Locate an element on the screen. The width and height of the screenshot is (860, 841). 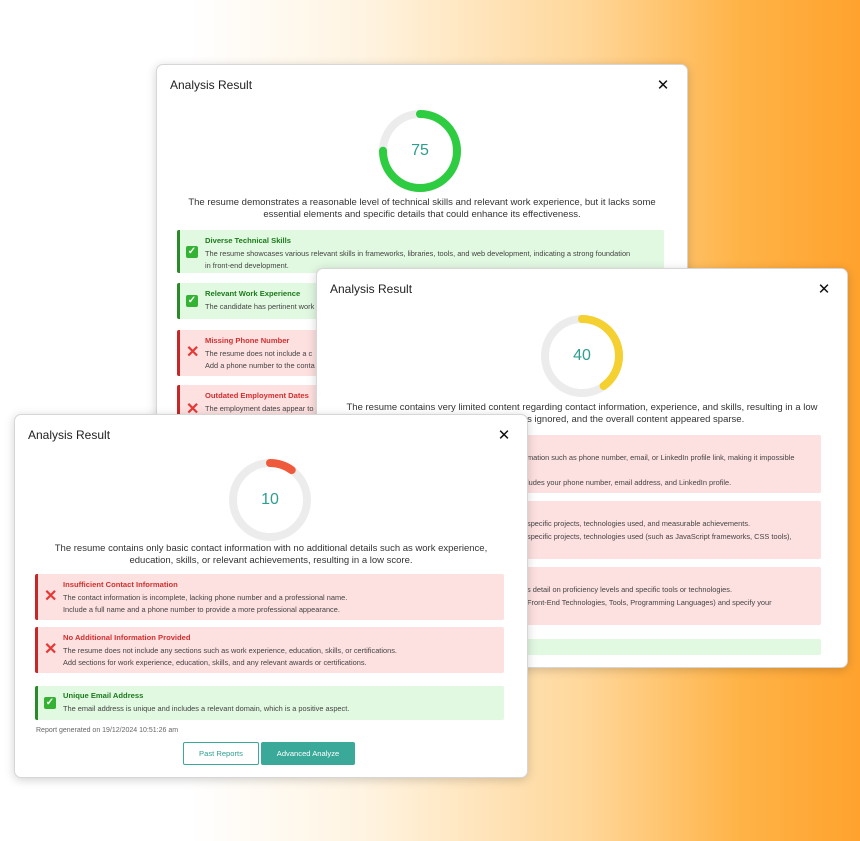
score-gauge: 75 is located at coordinates (420, 151).